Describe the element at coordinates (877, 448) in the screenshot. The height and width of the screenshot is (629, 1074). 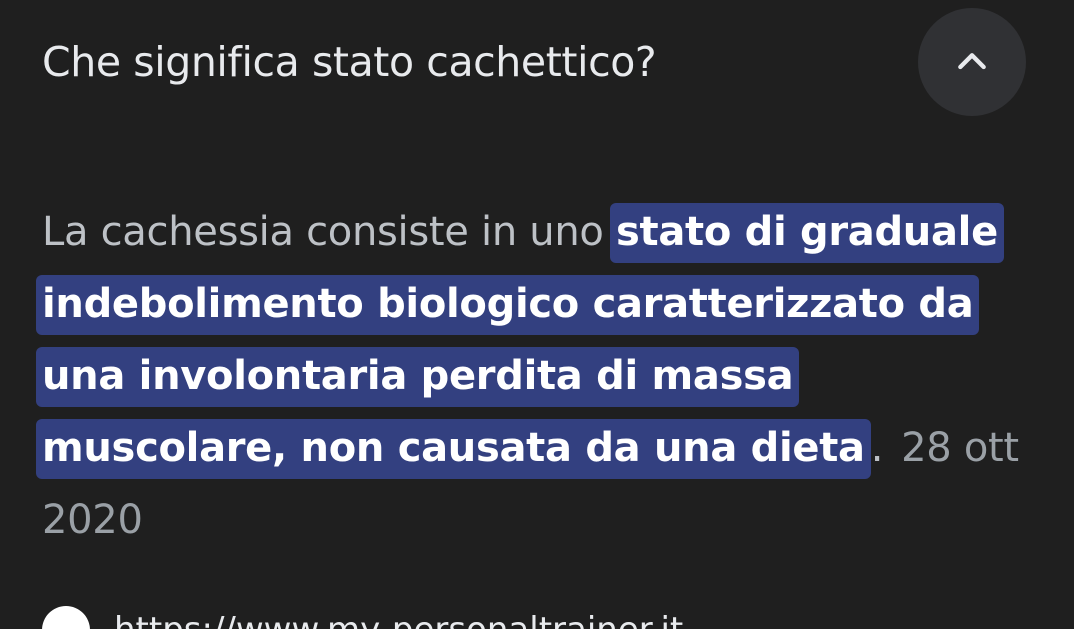
I see `answer-period: .` at that location.